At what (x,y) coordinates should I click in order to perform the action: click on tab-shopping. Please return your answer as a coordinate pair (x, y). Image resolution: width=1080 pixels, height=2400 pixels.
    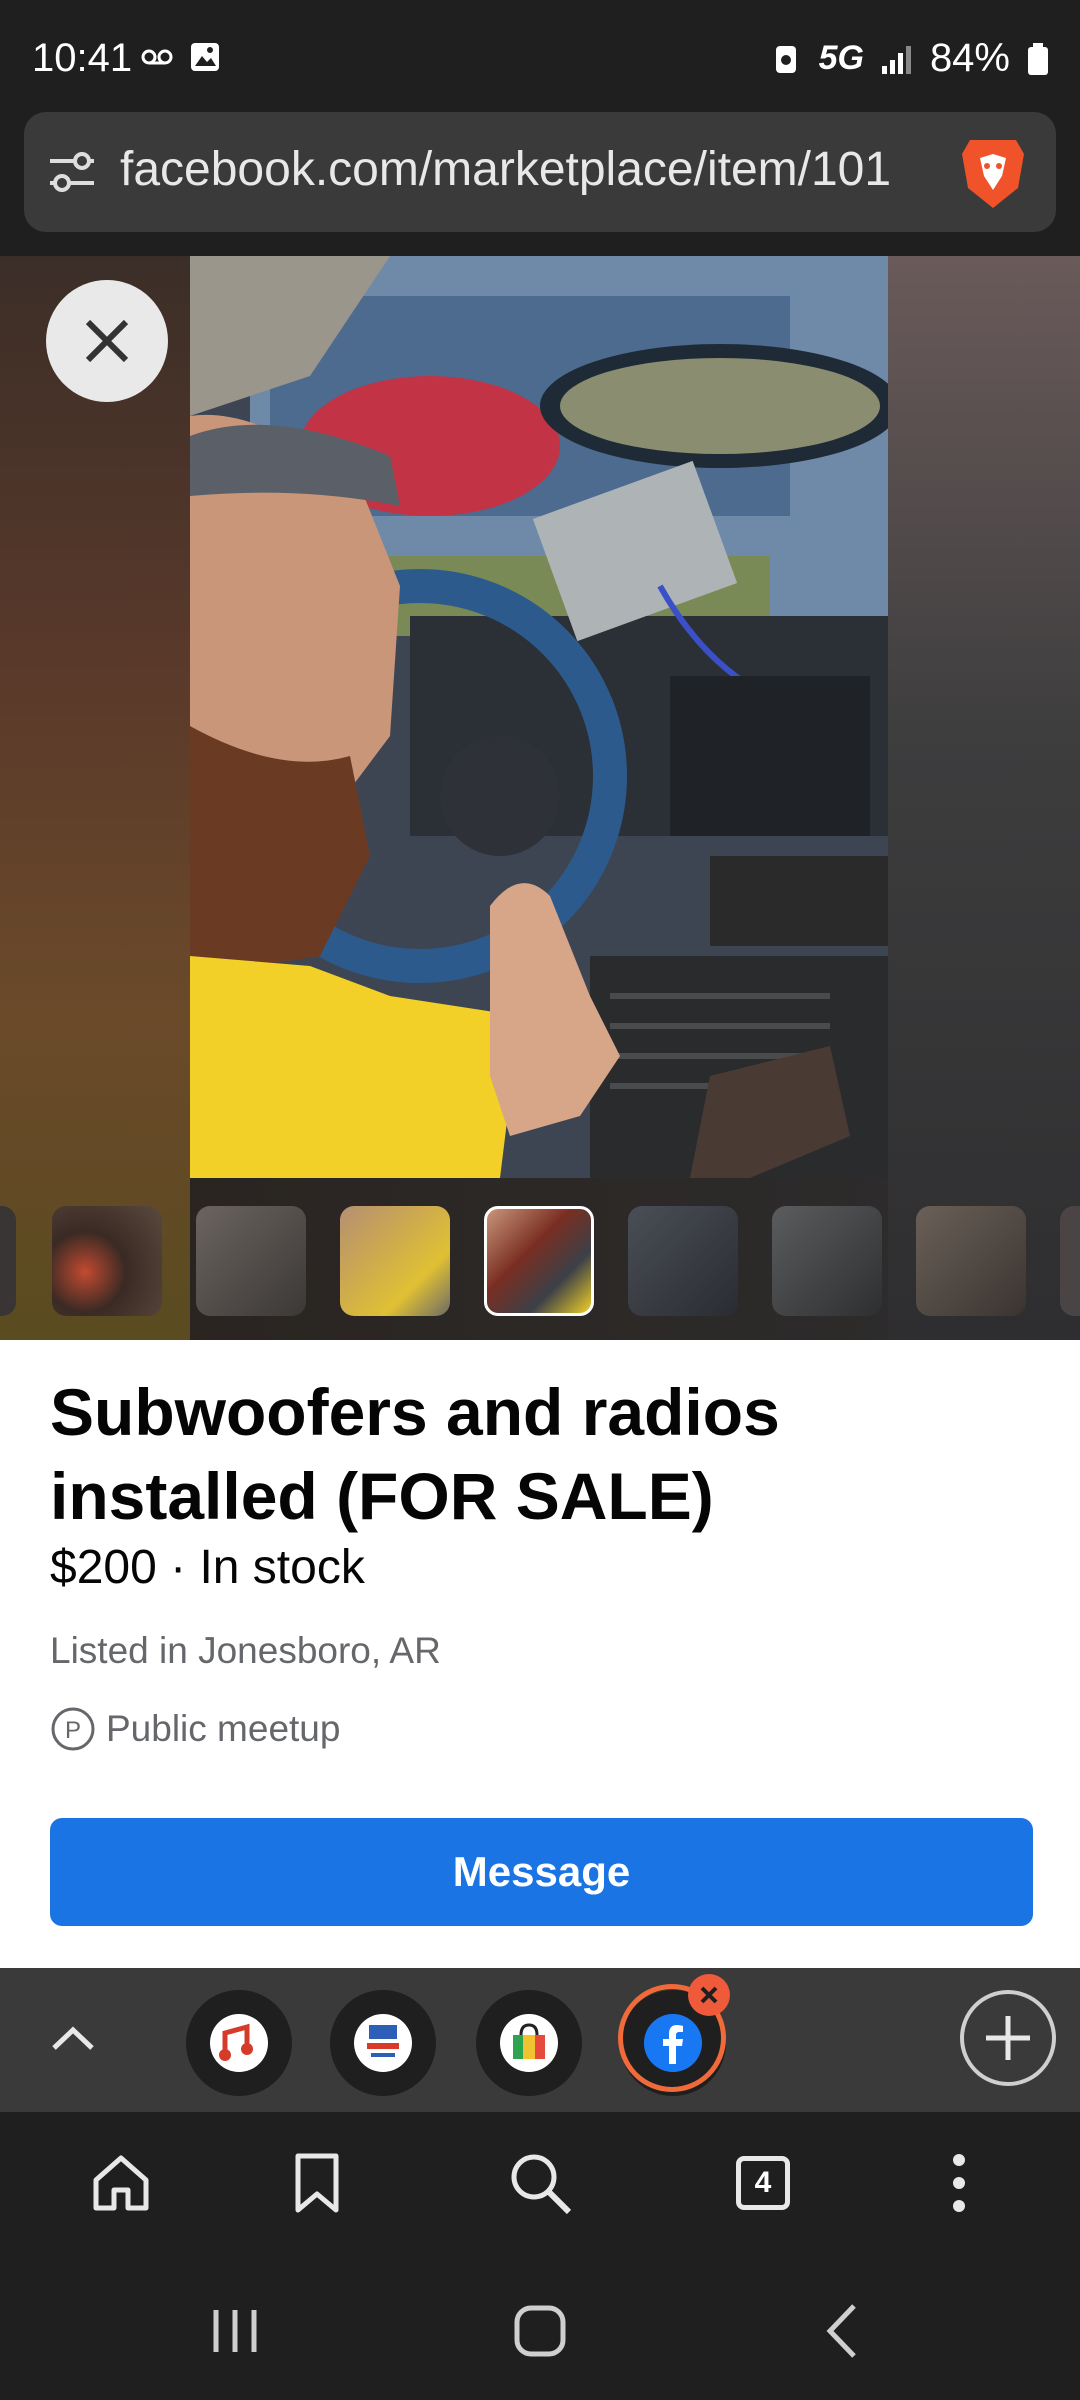
    Looking at the image, I should click on (529, 2043).